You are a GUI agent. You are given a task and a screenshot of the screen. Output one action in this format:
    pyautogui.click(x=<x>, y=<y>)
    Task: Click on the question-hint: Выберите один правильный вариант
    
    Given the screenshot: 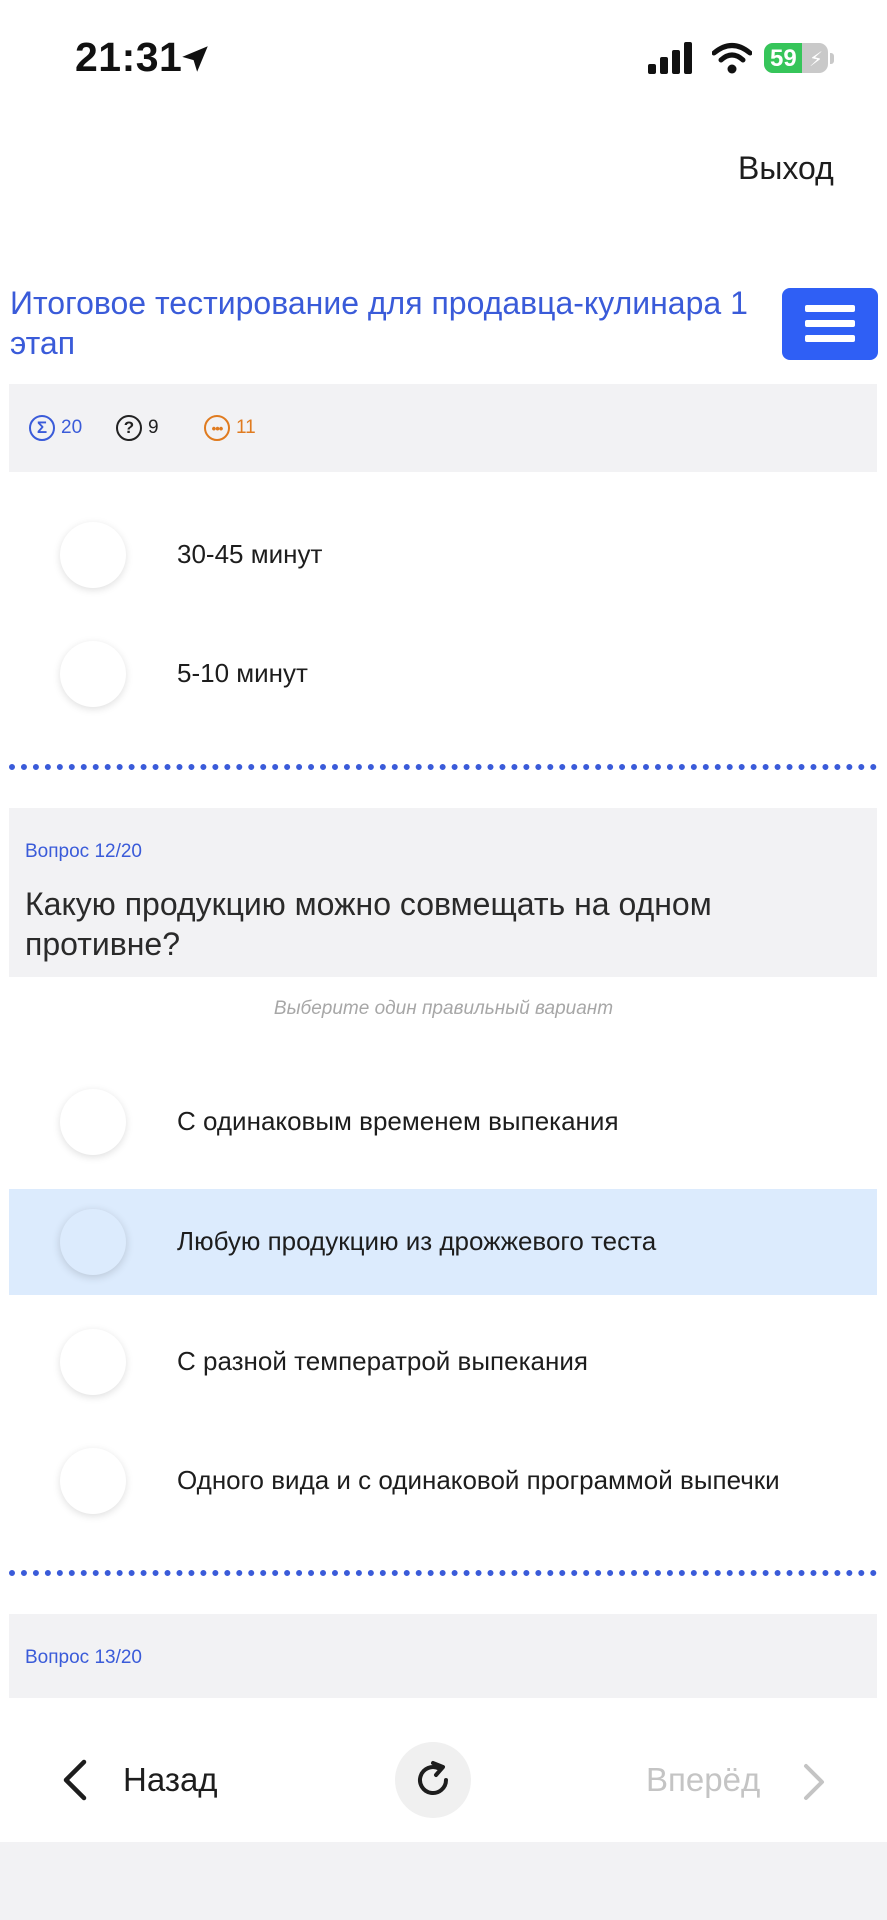 What is the action you would take?
    pyautogui.click(x=443, y=1008)
    